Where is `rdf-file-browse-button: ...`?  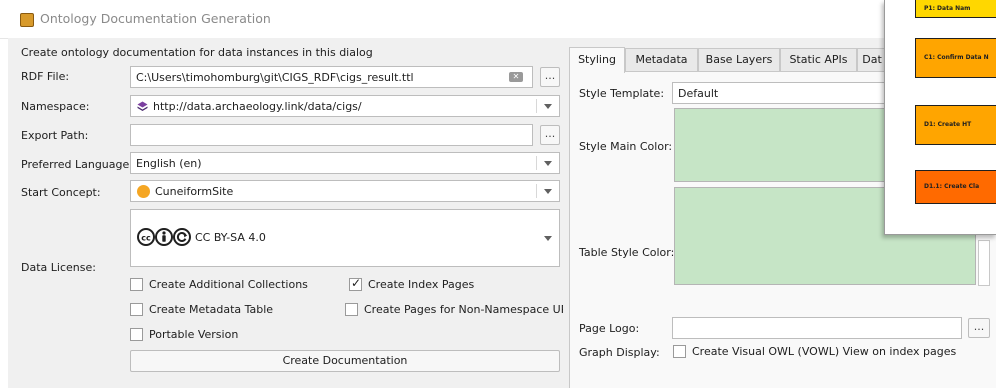 rdf-file-browse-button: ... is located at coordinates (550, 77).